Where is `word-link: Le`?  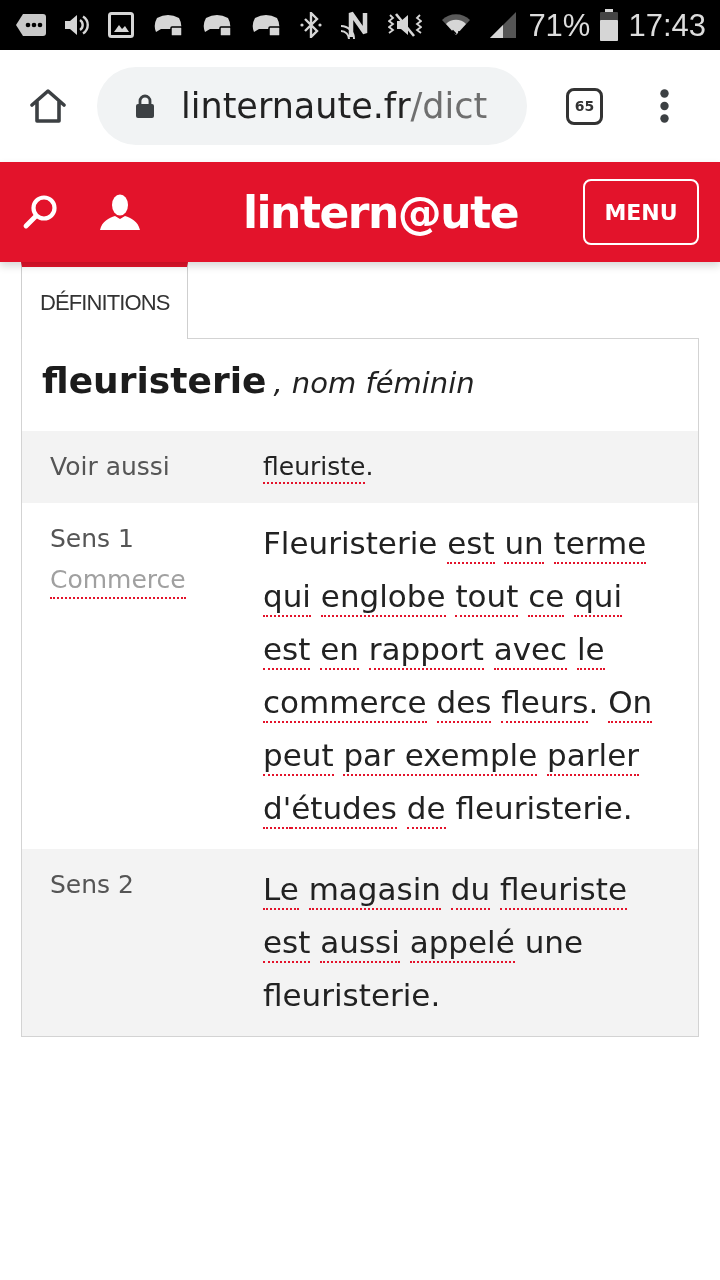 word-link: Le is located at coordinates (281, 890).